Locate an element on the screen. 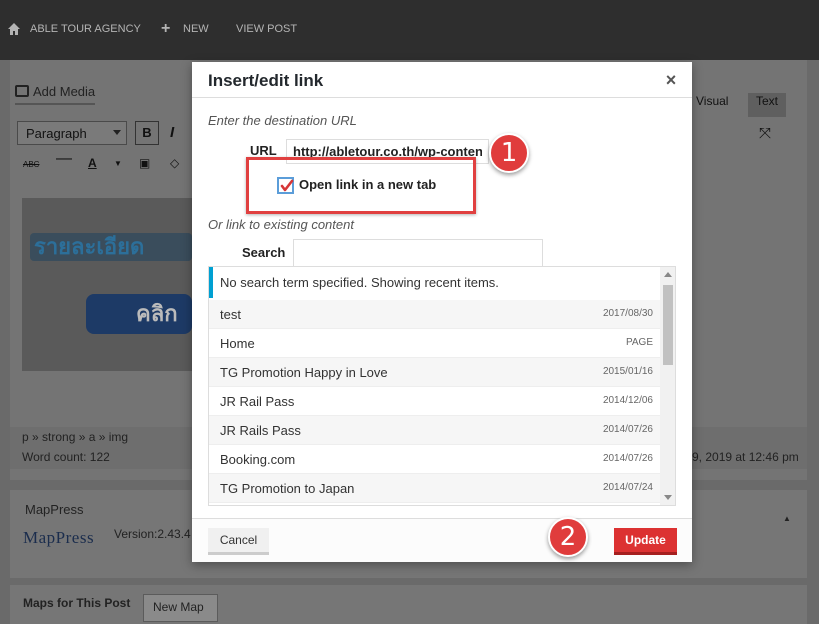 The image size is (819, 624). home-icon is located at coordinates (14, 29).